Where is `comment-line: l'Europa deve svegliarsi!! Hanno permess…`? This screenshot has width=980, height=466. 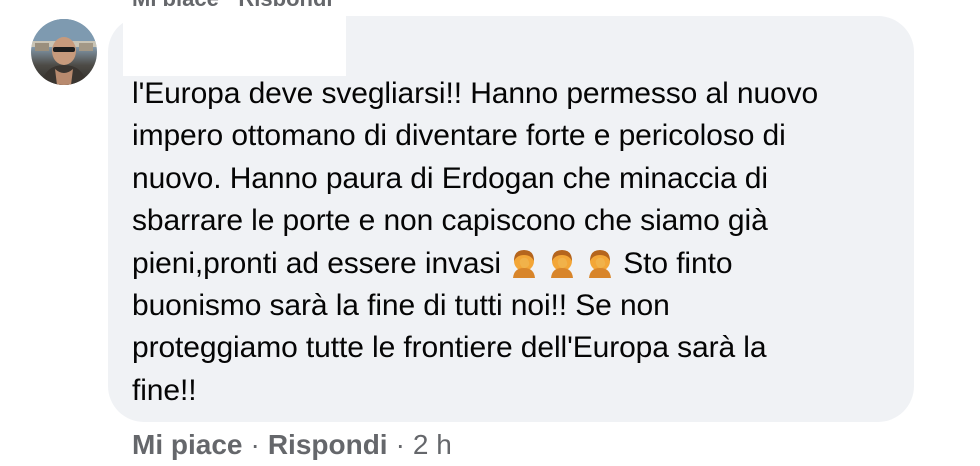 comment-line: l'Europa deve svegliarsi!! Hanno permess… is located at coordinates (475, 93).